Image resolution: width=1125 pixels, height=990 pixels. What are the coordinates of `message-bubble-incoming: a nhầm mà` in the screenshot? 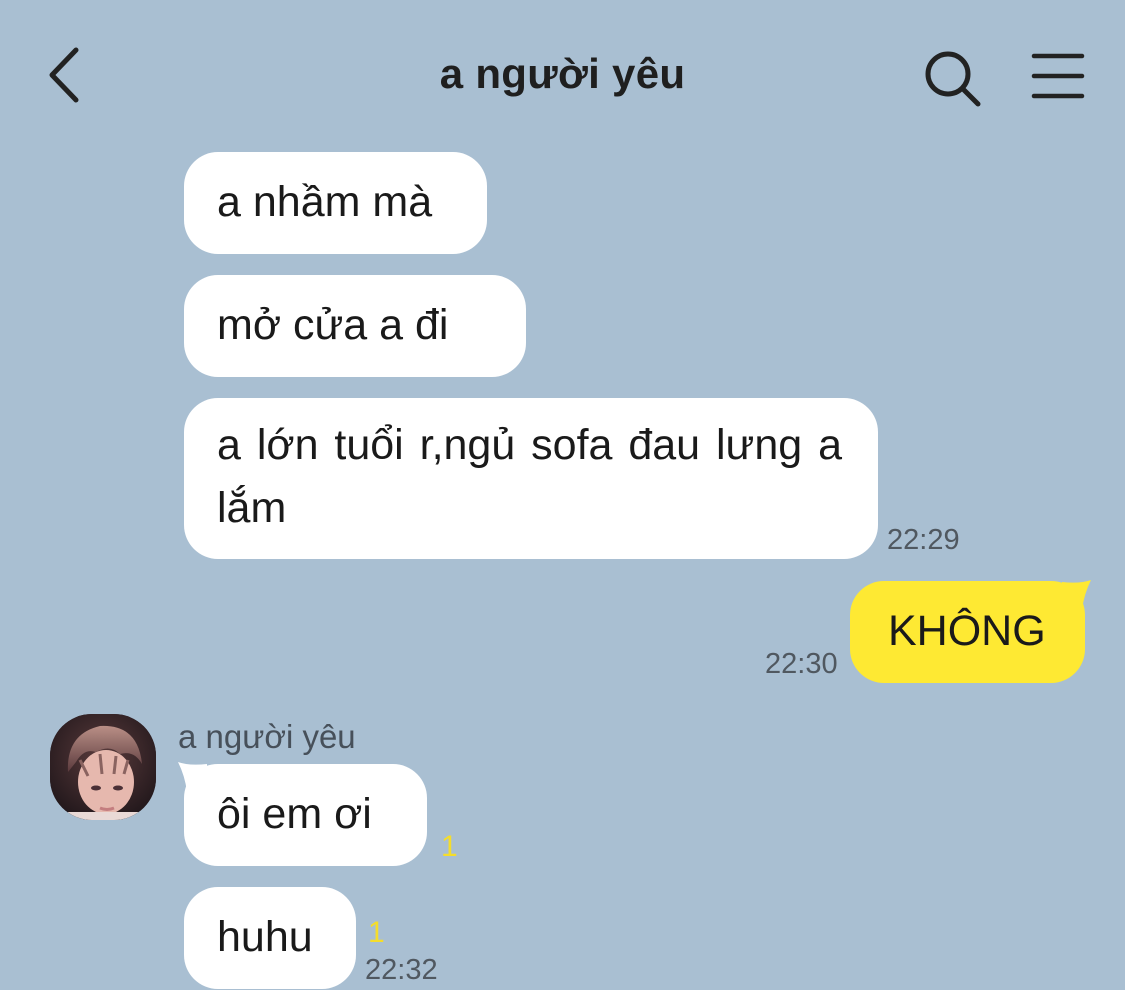 It's located at (335, 203).